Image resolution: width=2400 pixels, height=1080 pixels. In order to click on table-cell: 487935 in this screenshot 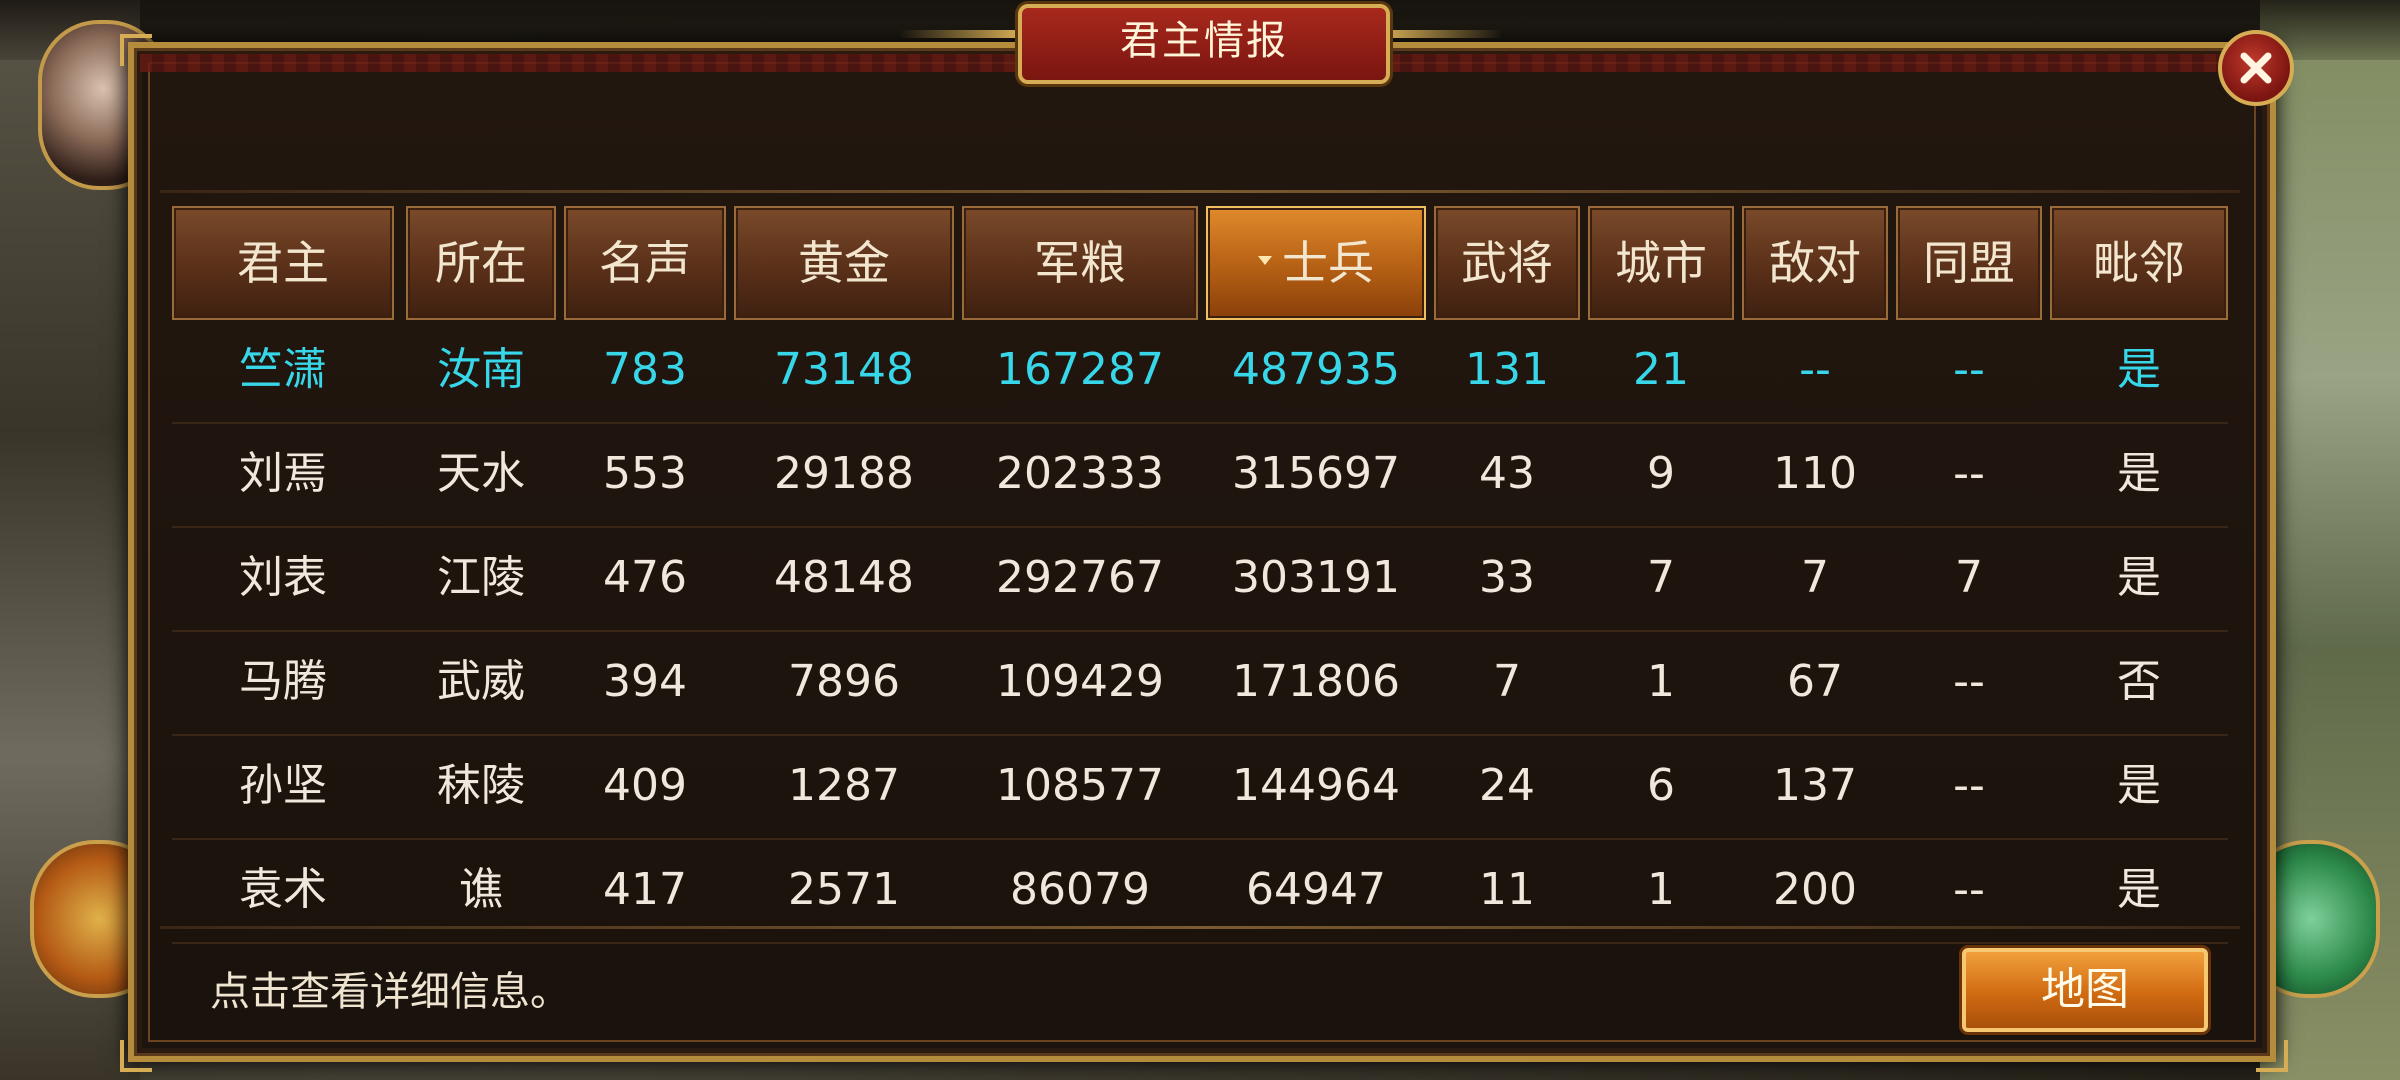, I will do `click(1316, 369)`.